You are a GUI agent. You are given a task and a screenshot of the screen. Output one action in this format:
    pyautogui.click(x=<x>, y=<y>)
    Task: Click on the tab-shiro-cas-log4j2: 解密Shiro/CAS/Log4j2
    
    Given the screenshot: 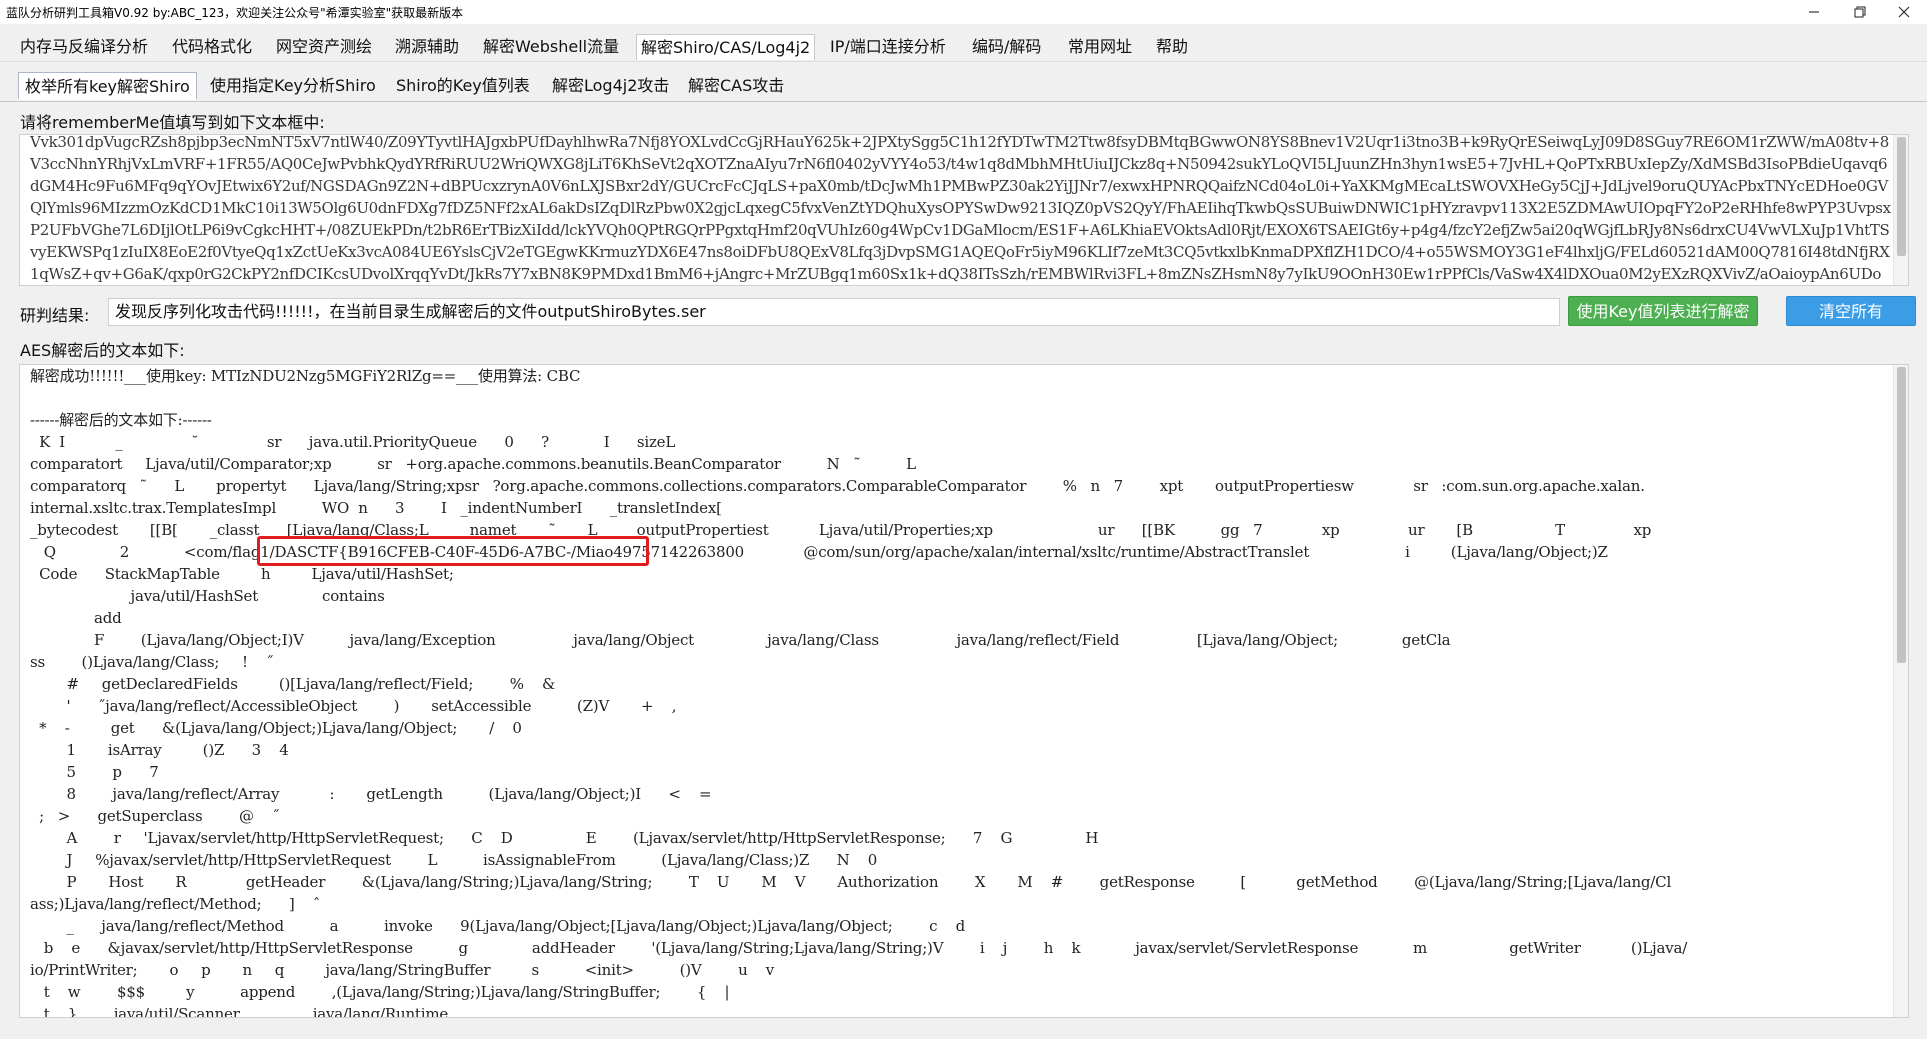 What is the action you would take?
    pyautogui.click(x=726, y=47)
    